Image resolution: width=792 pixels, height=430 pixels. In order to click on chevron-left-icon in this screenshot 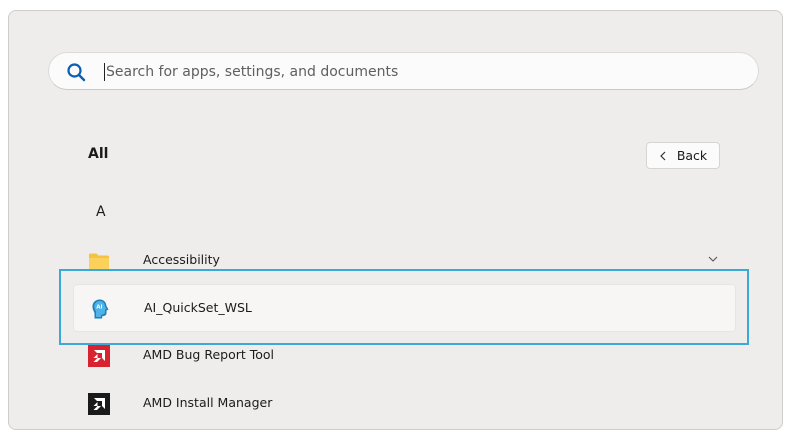, I will do `click(662, 155)`.